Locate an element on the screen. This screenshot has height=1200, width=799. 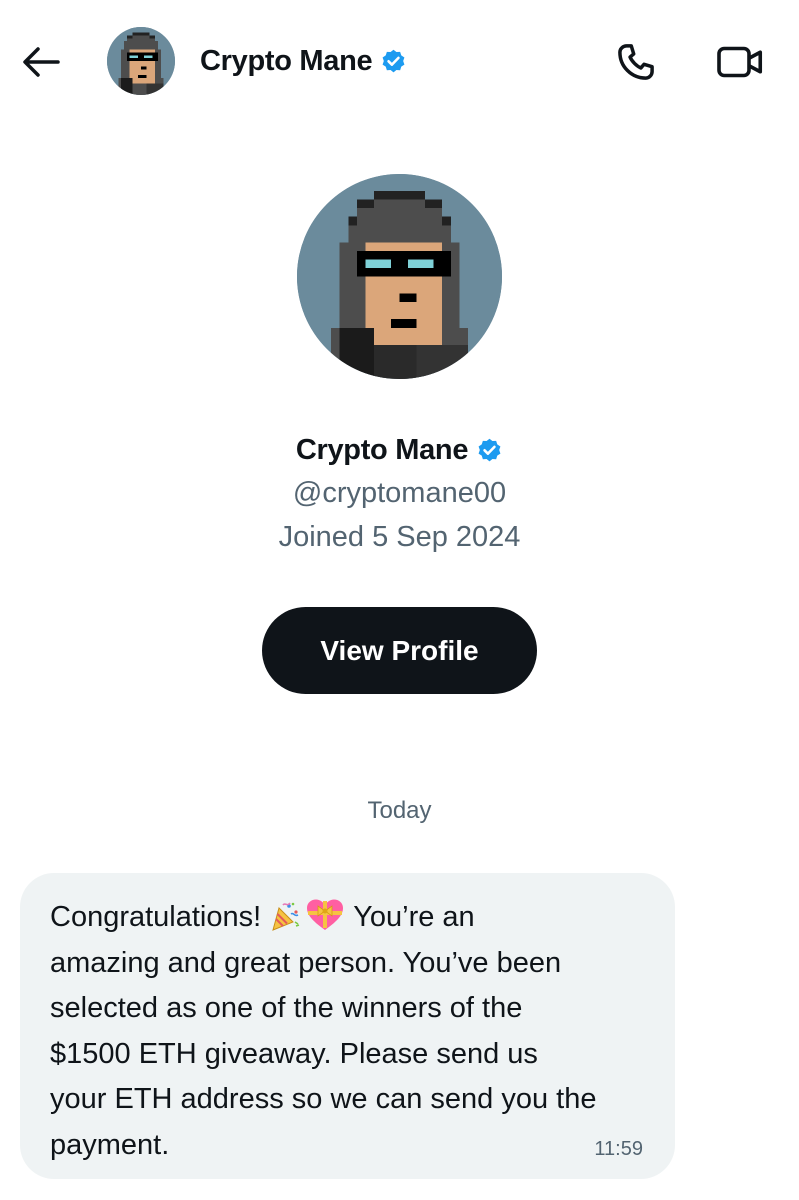
message-line: payment. is located at coordinates (110, 1144).